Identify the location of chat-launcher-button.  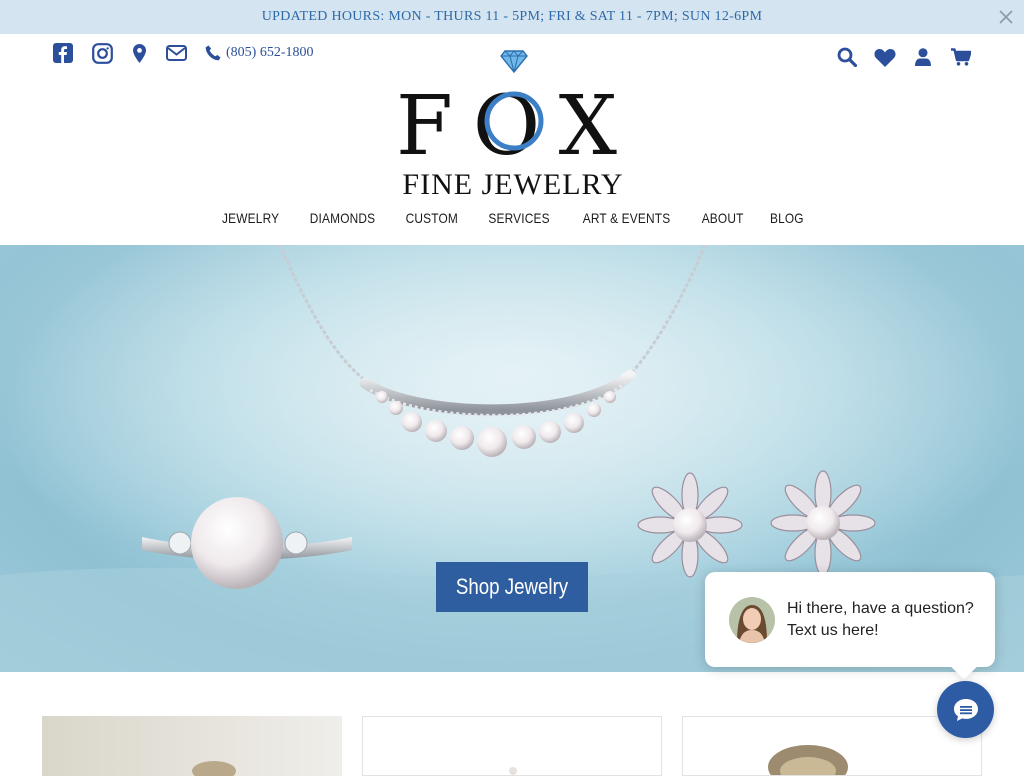
(965, 709).